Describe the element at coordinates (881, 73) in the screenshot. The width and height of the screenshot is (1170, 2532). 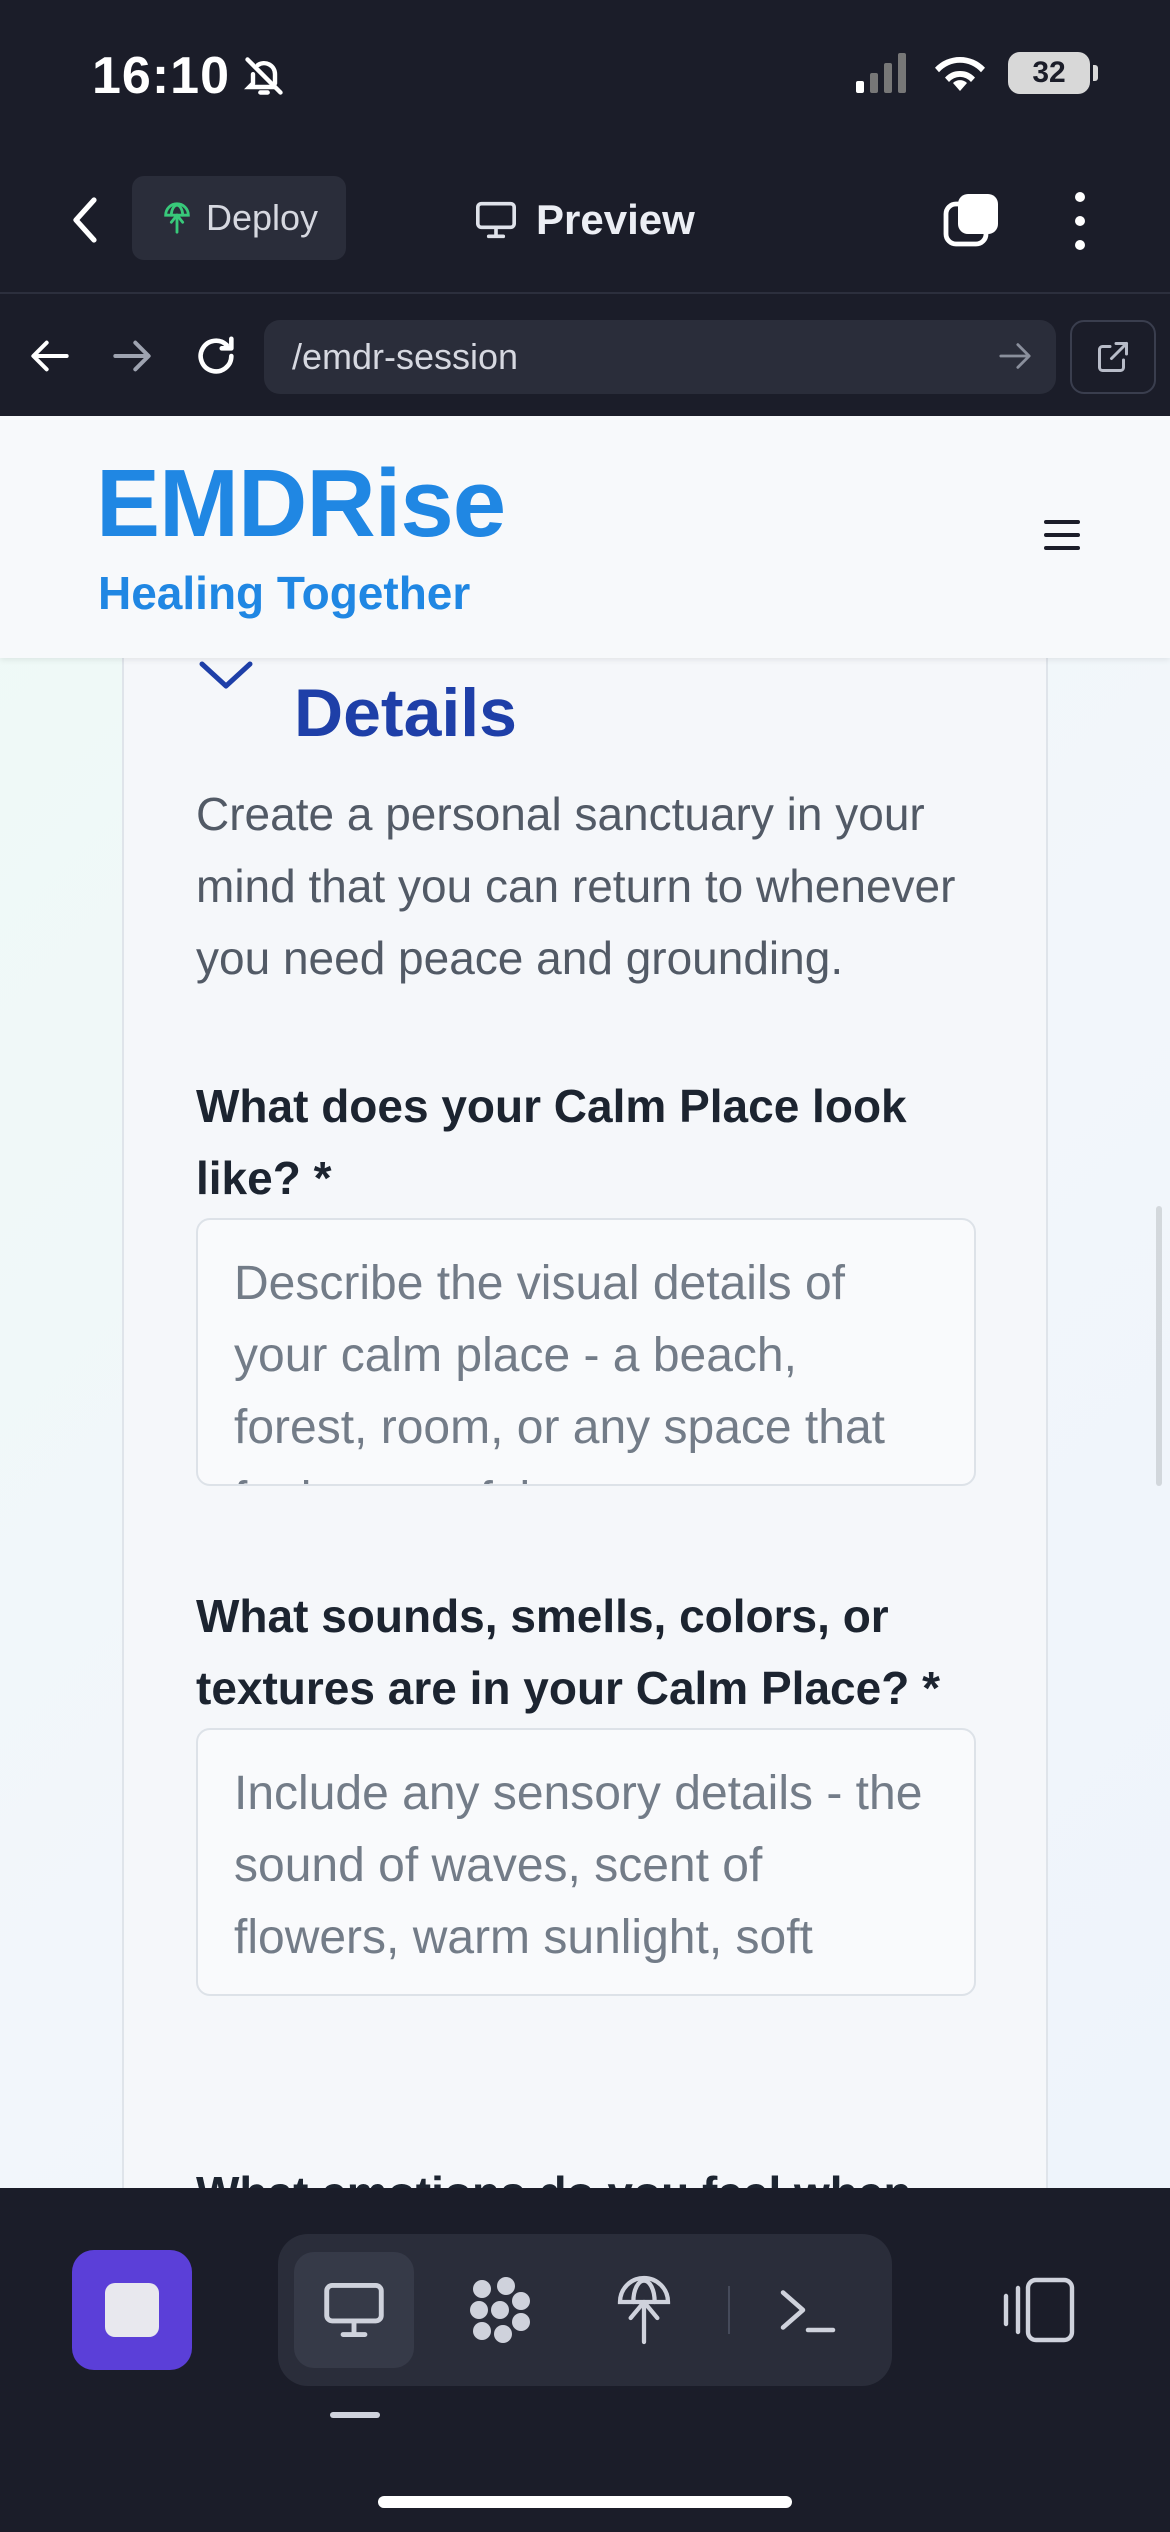
I see `signal-icon` at that location.